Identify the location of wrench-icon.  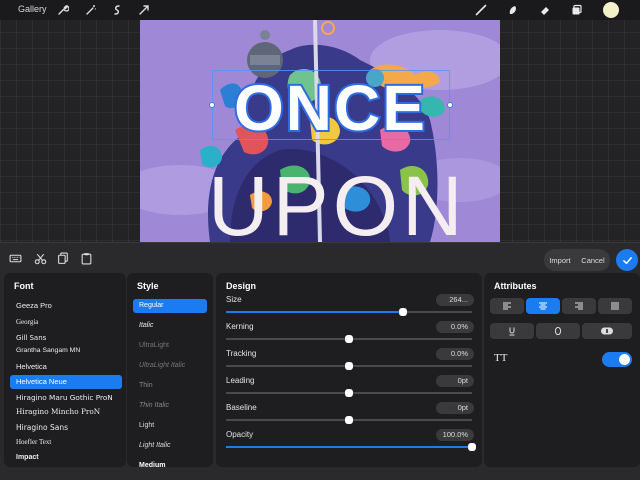
(63, 10).